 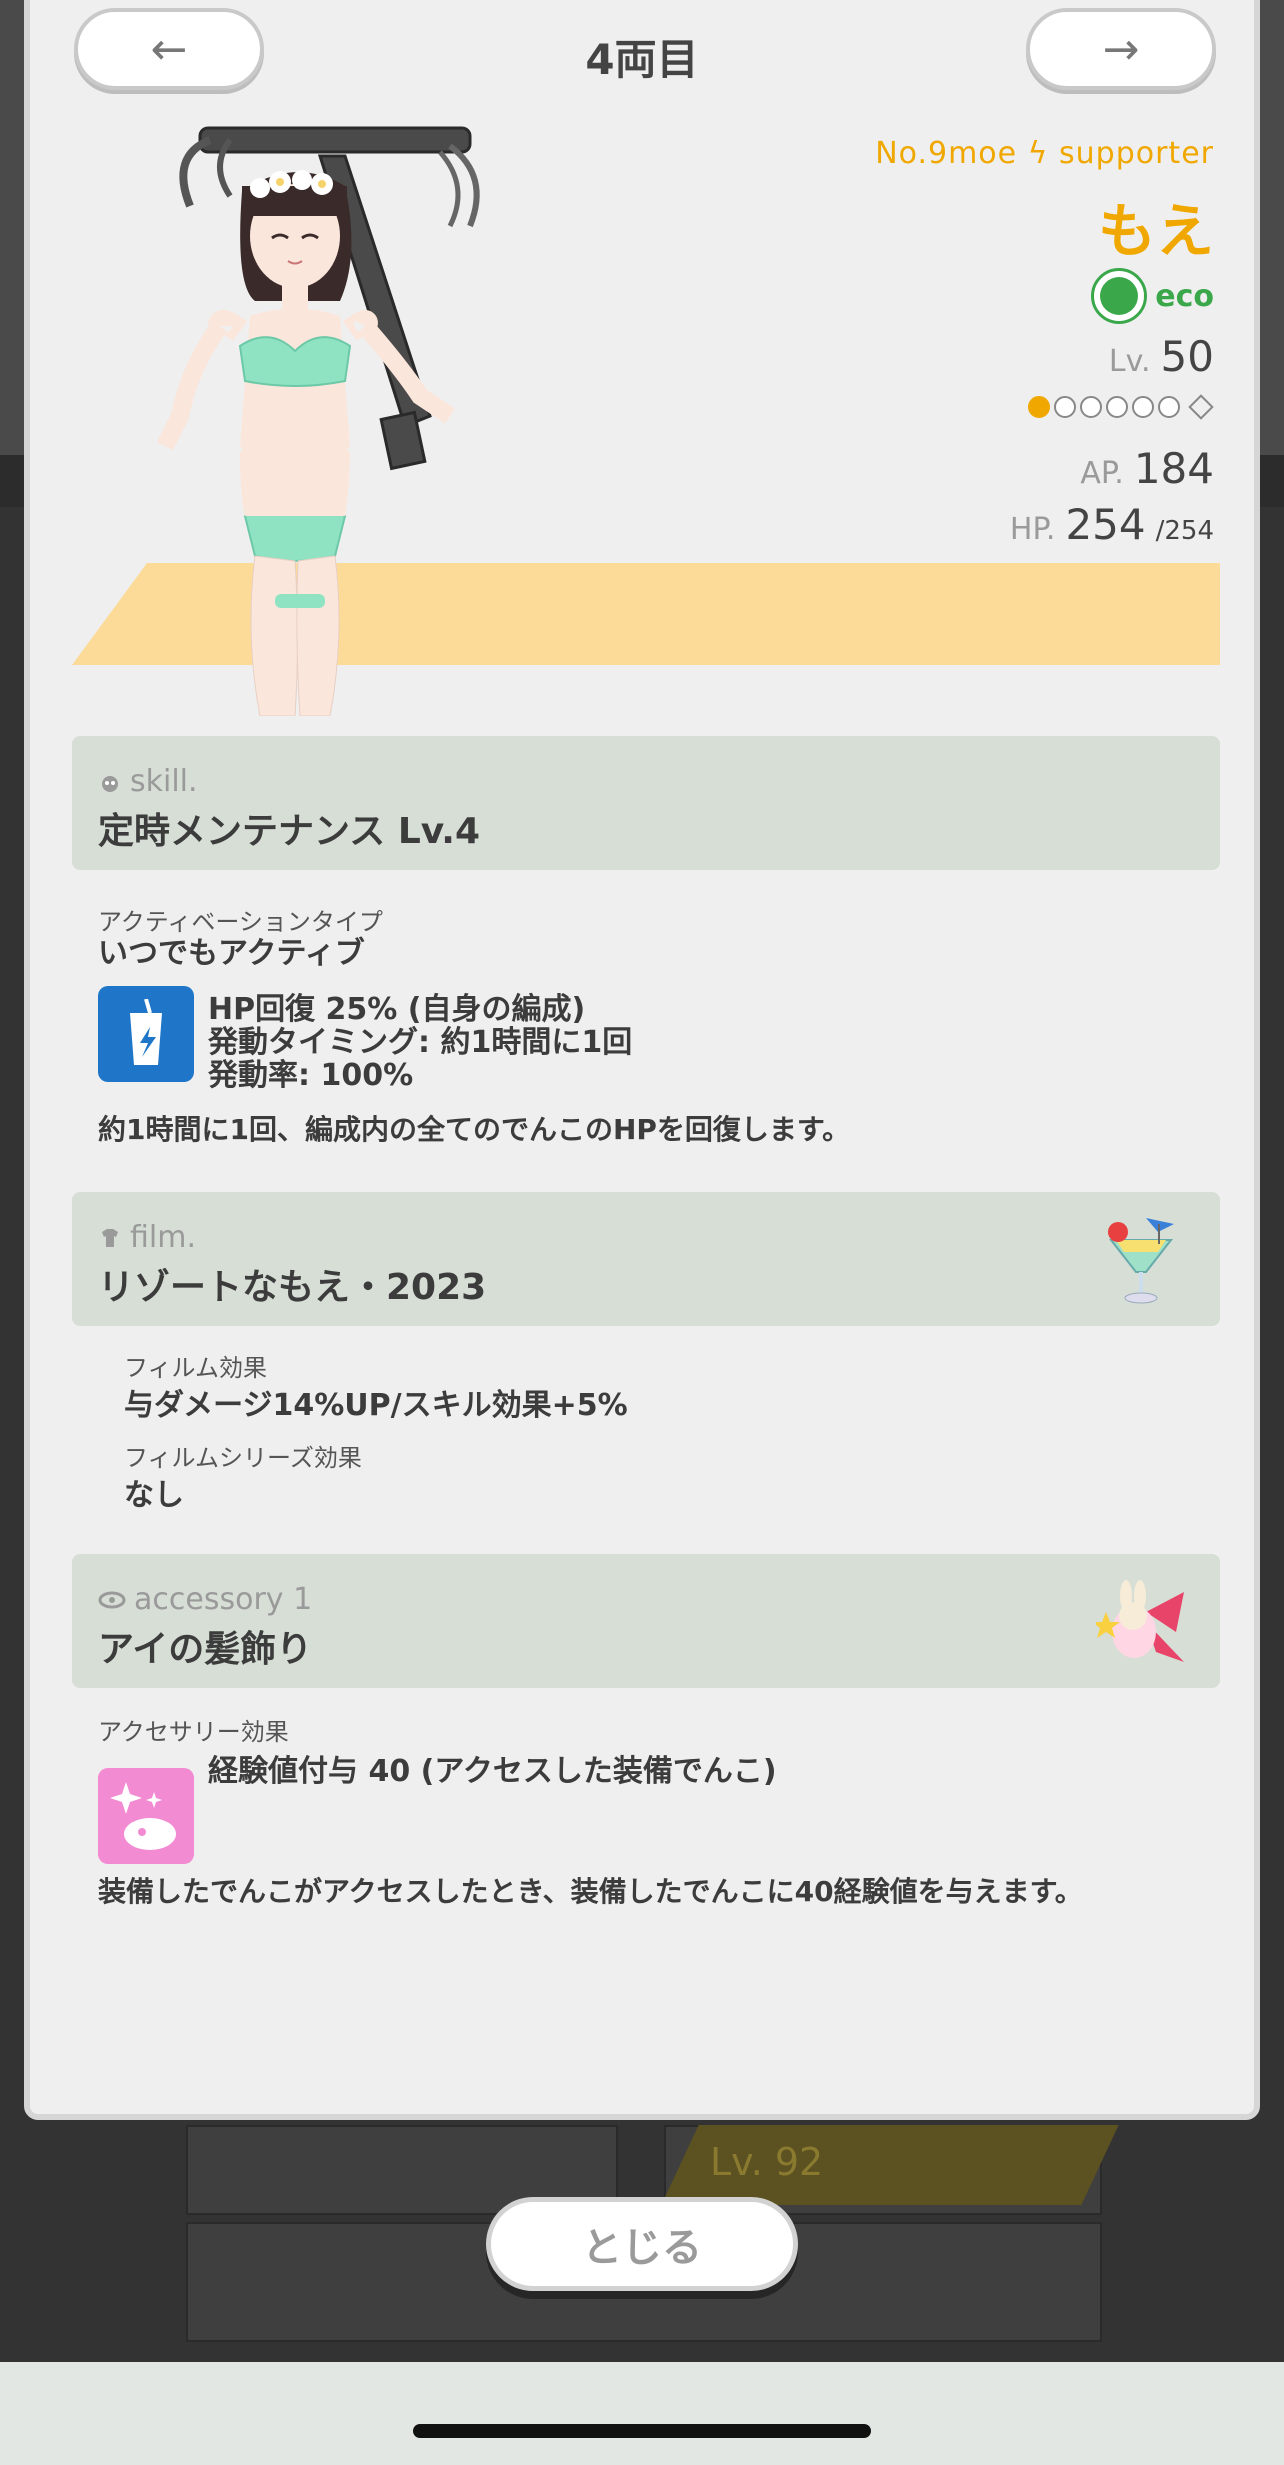 What do you see at coordinates (243, 1458) in the screenshot?
I see `film-series-label: フィルムシリーズ効果` at bounding box center [243, 1458].